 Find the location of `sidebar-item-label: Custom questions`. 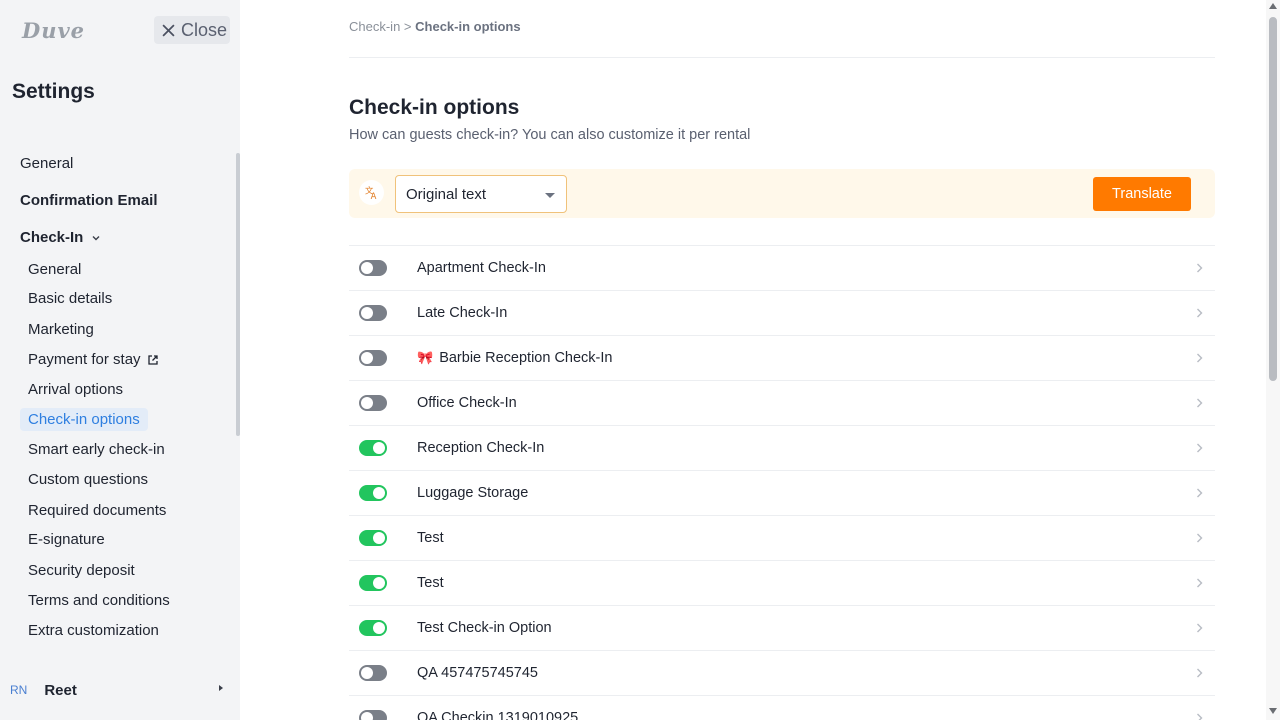

sidebar-item-label: Custom questions is located at coordinates (88, 479).